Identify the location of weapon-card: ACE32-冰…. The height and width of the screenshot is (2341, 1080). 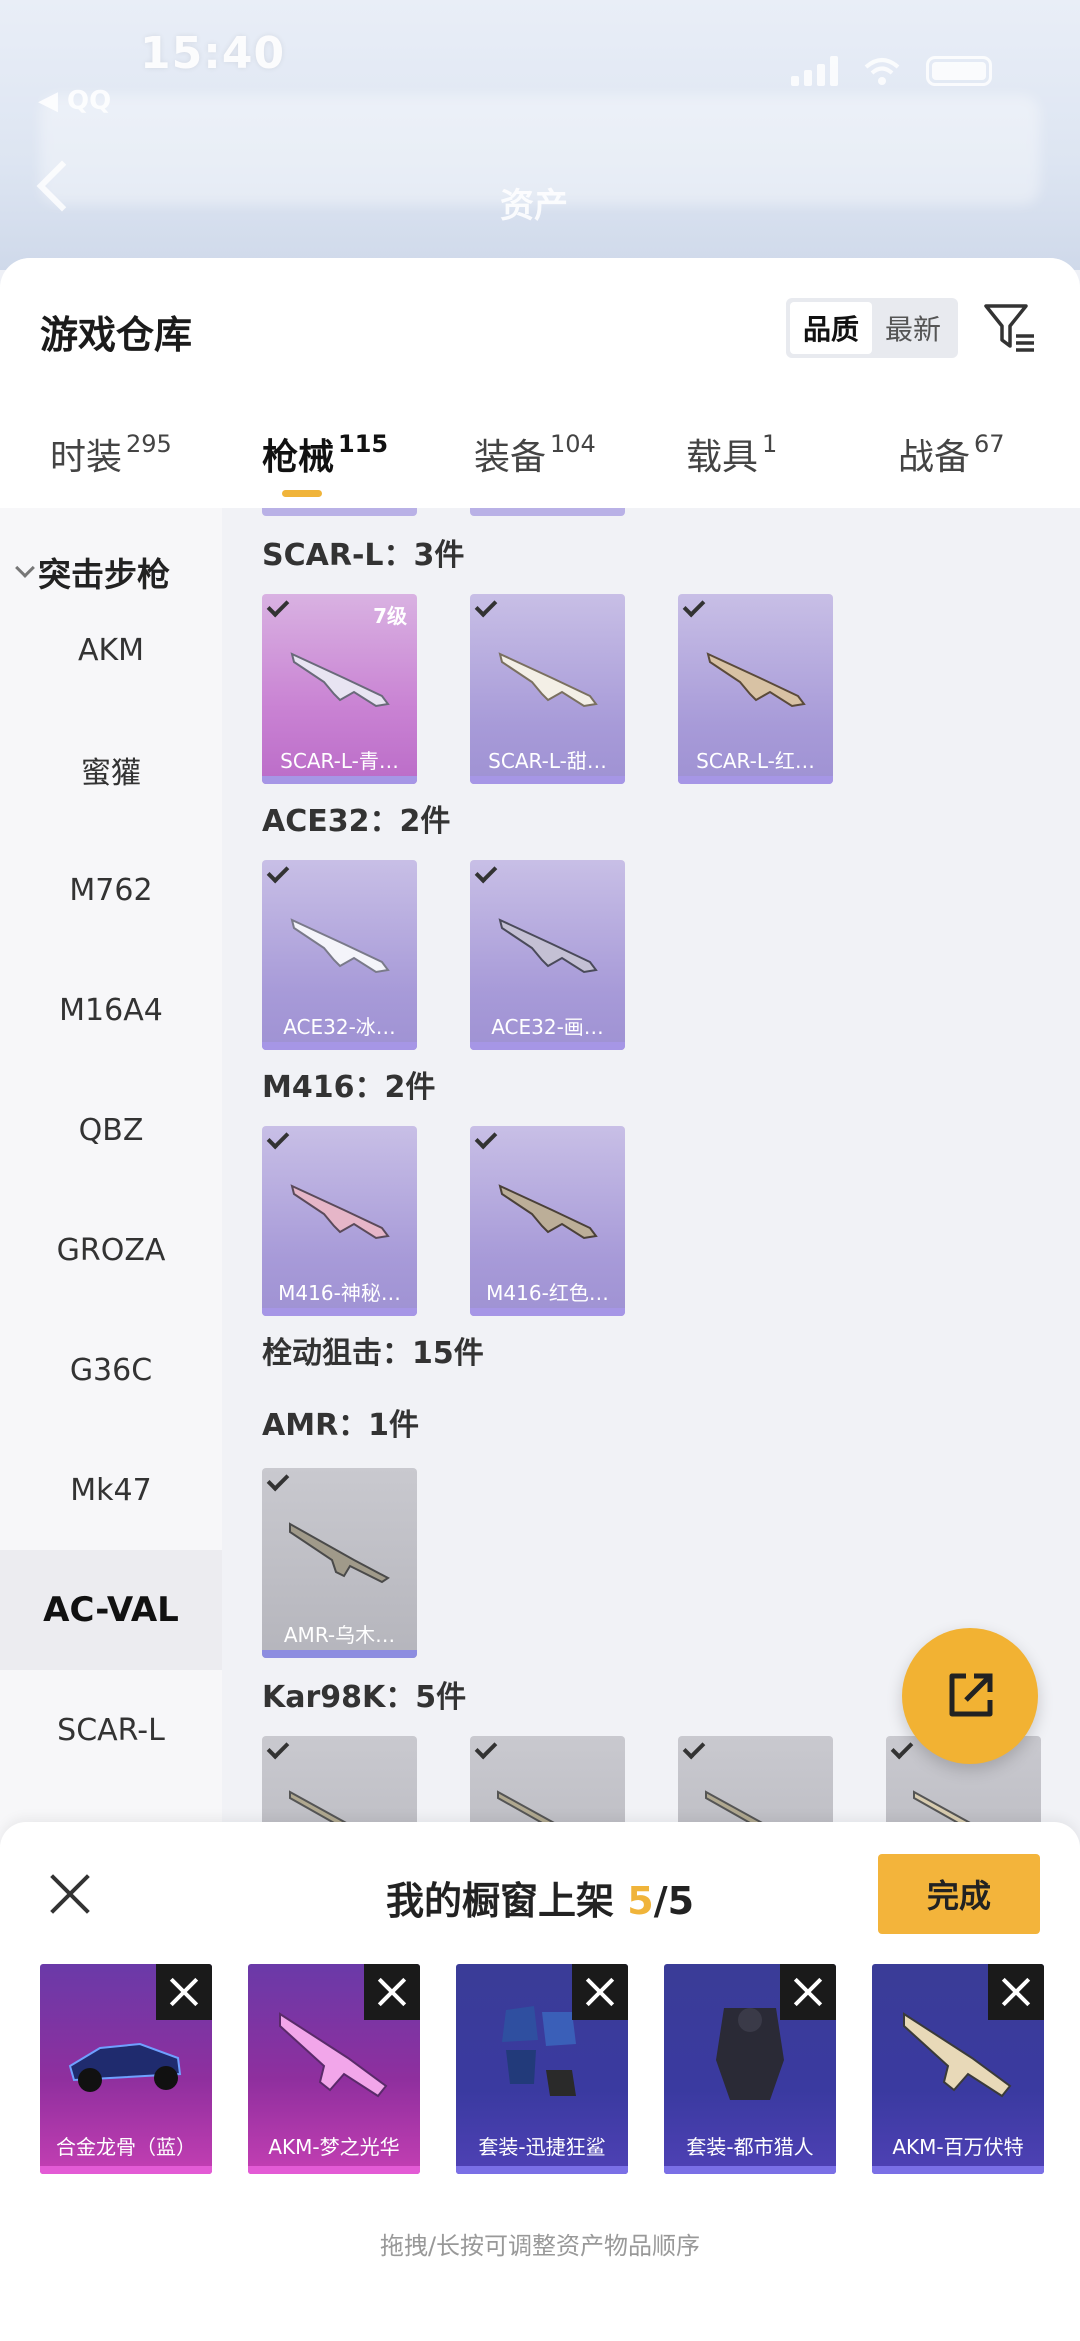
(339, 955).